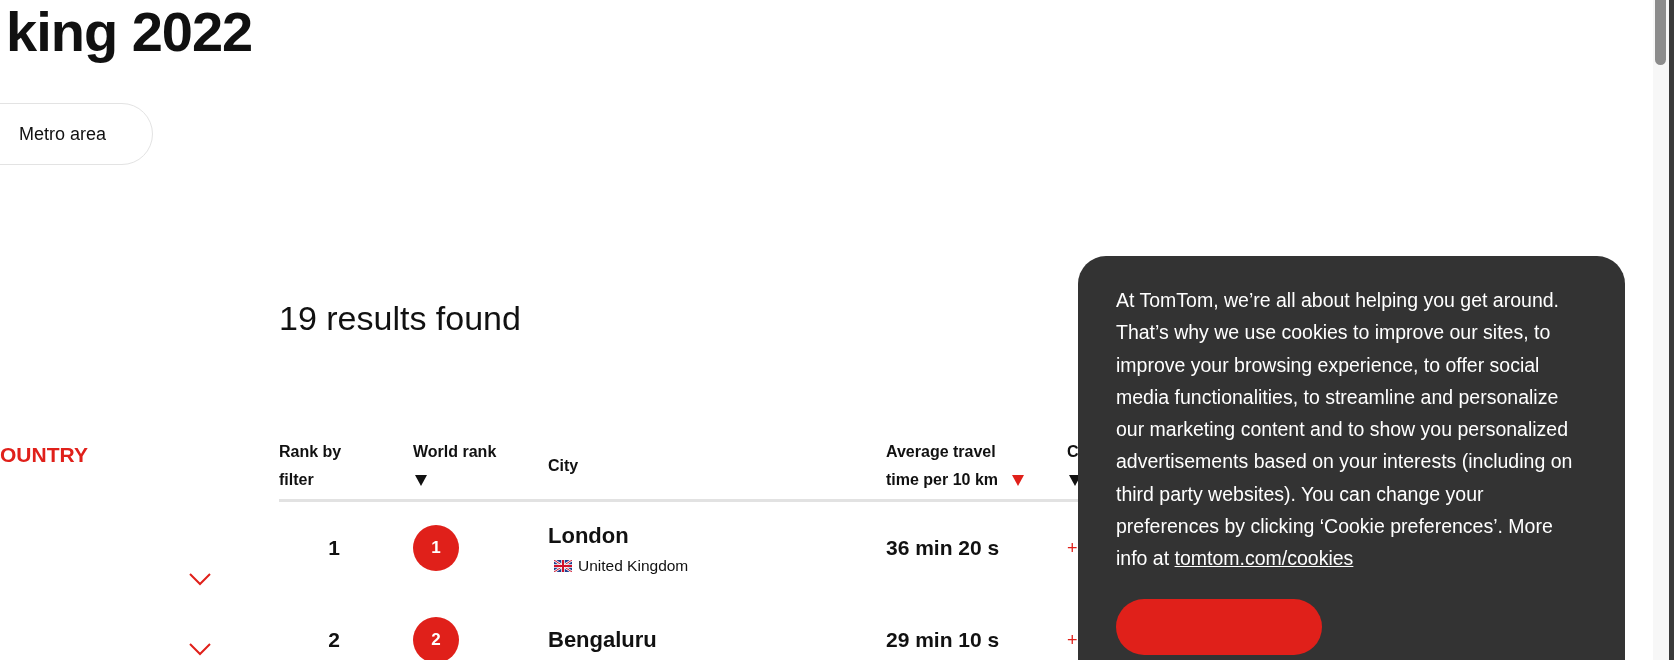 The image size is (1674, 660). I want to click on page-title: king 2022, so click(129, 32).